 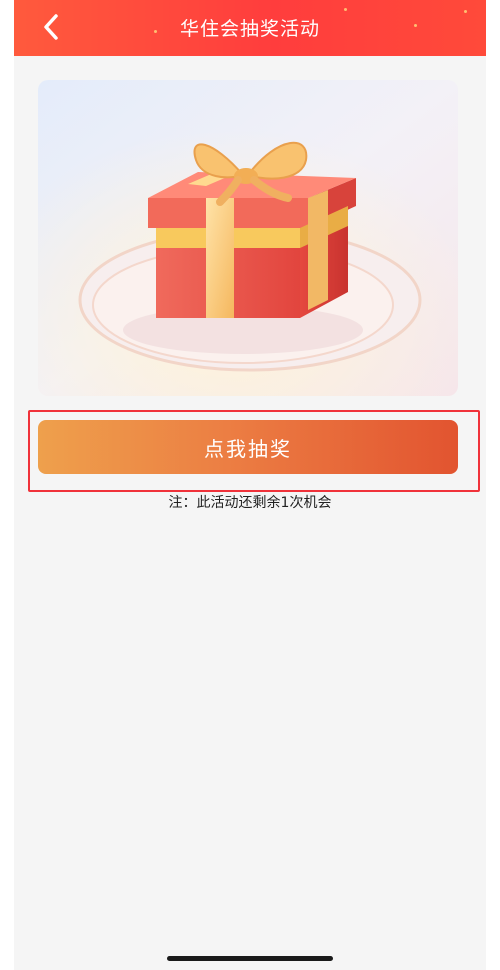 What do you see at coordinates (7, 485) in the screenshot?
I see `left-margin` at bounding box center [7, 485].